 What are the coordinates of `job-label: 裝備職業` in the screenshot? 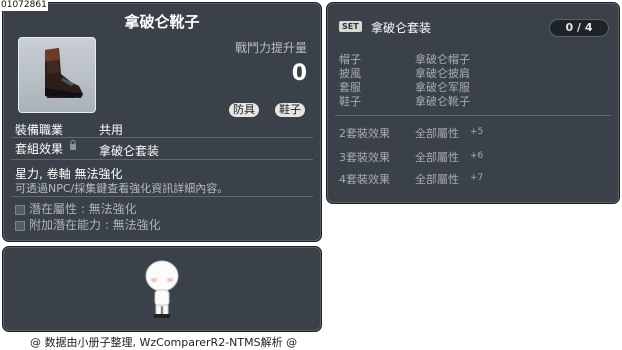 It's located at (39, 130).